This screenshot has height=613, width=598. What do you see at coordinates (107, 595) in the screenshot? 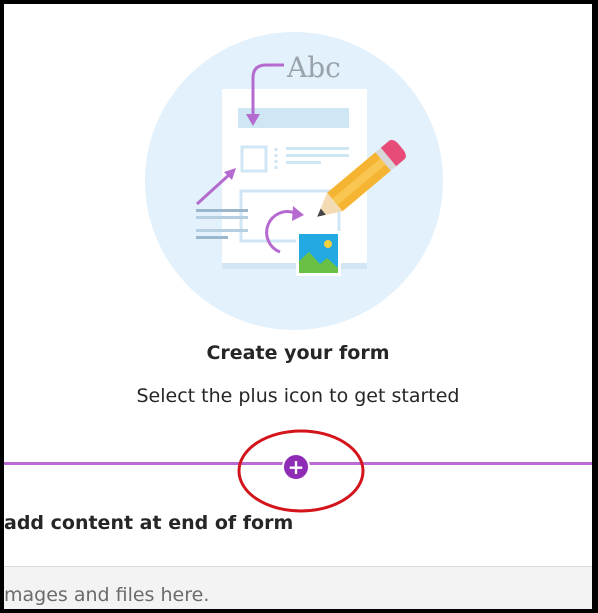
I see `dropzone-text: mages and files here.` at bounding box center [107, 595].